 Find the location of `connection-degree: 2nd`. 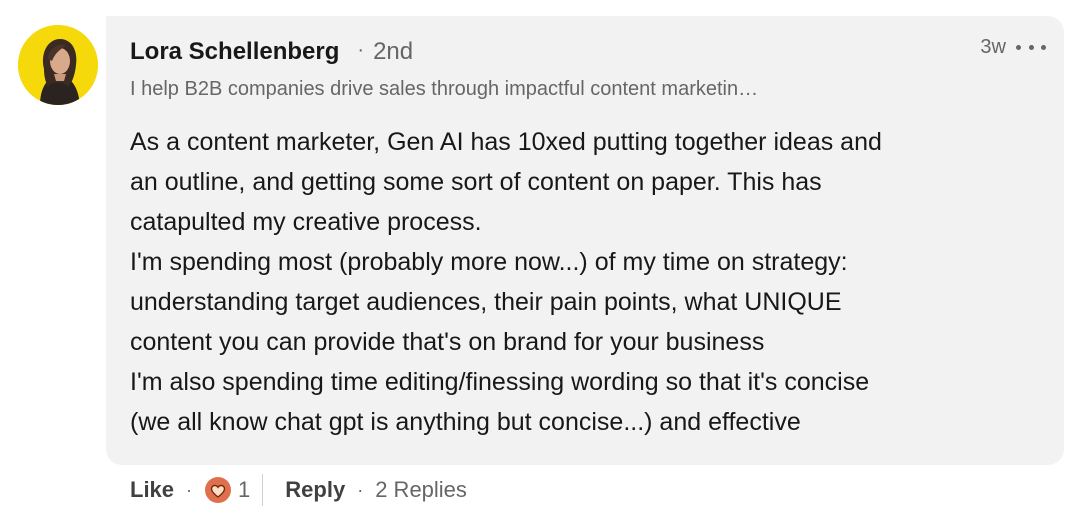

connection-degree: 2nd is located at coordinates (393, 51).